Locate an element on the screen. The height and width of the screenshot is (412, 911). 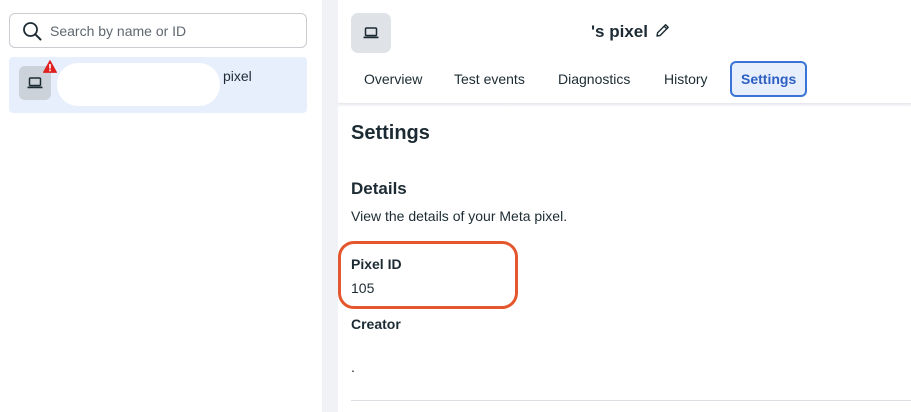
redacted-name-mask is located at coordinates (138, 84).